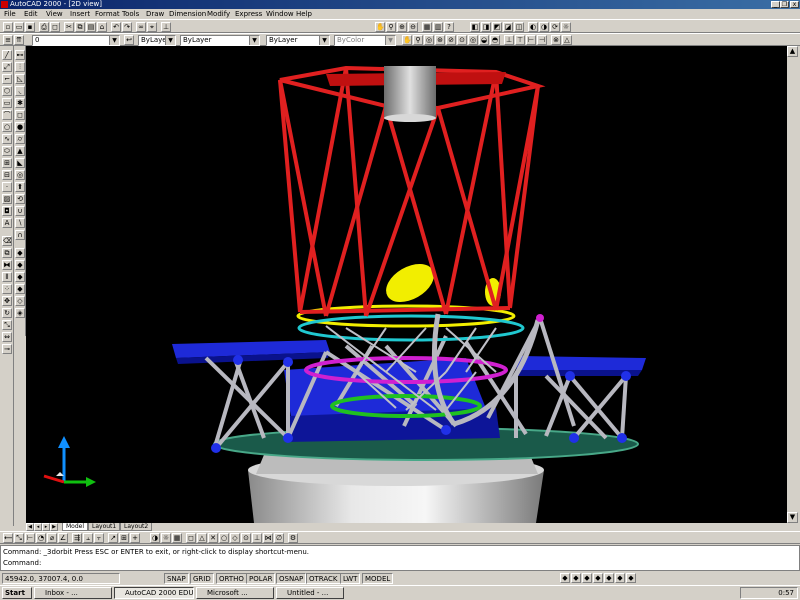  Describe the element at coordinates (63, 538) in the screenshot. I see `dimension-angular-icon: ∠` at that location.